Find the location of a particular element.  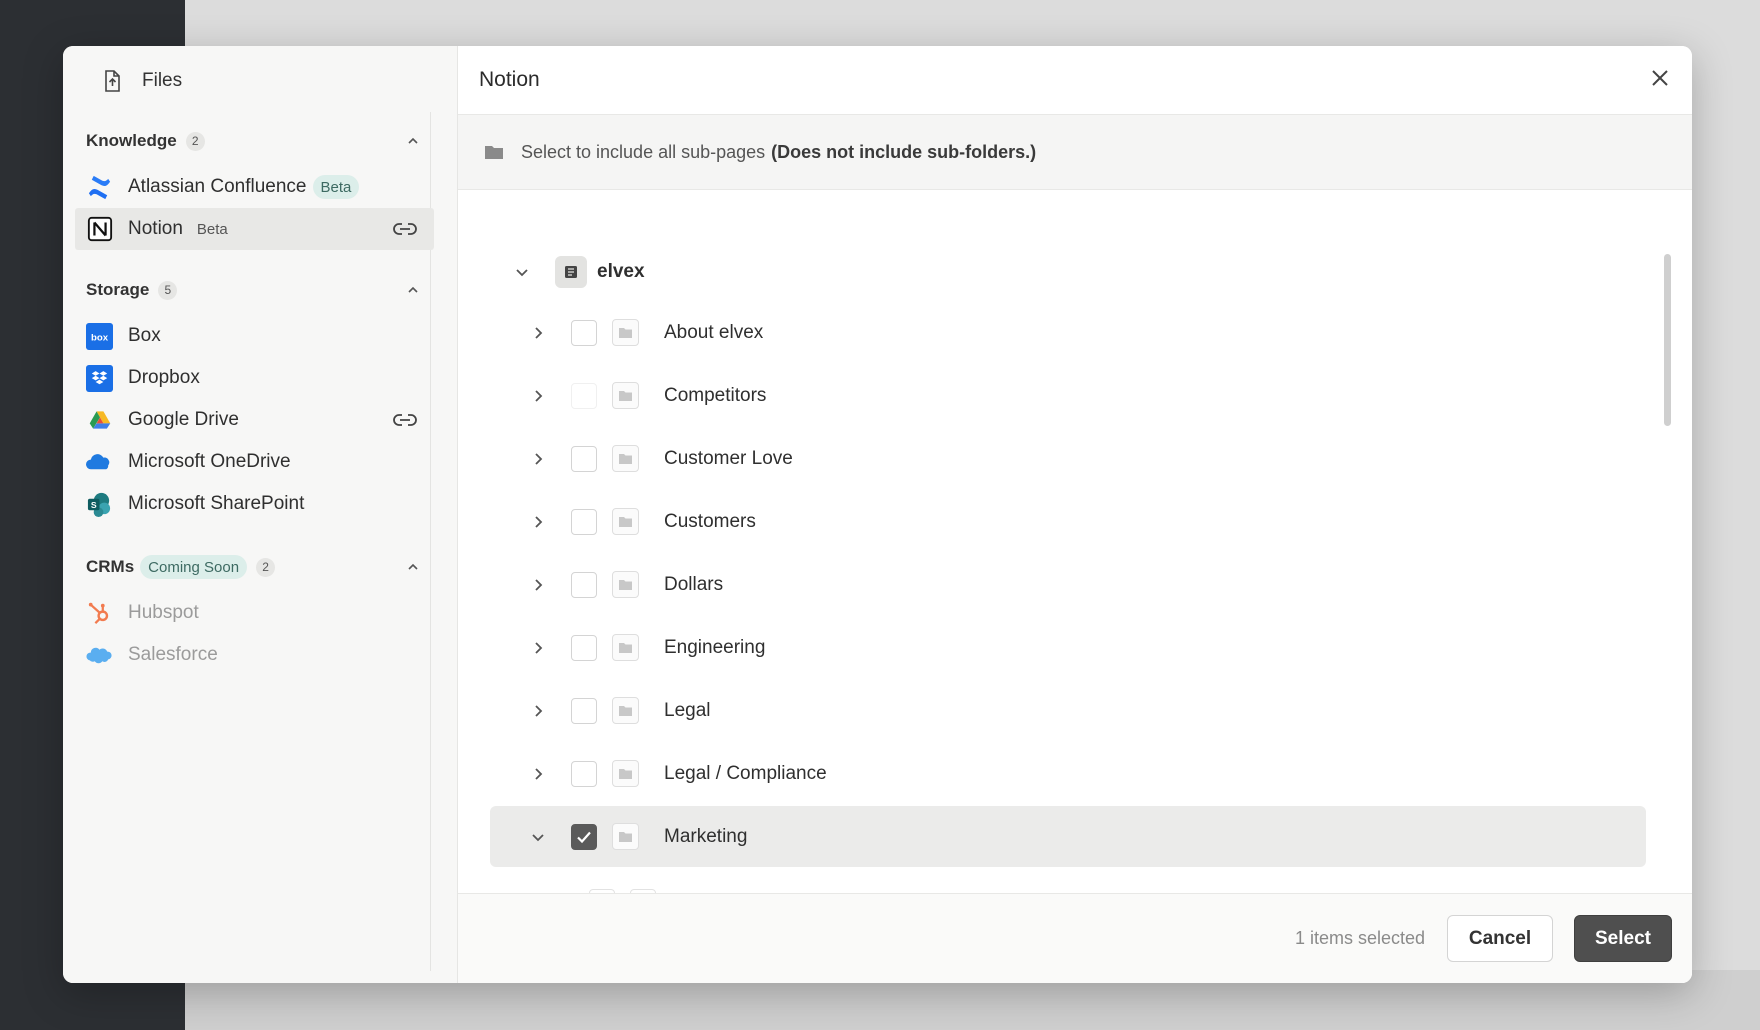

tree-row-label: Customers is located at coordinates (710, 521).